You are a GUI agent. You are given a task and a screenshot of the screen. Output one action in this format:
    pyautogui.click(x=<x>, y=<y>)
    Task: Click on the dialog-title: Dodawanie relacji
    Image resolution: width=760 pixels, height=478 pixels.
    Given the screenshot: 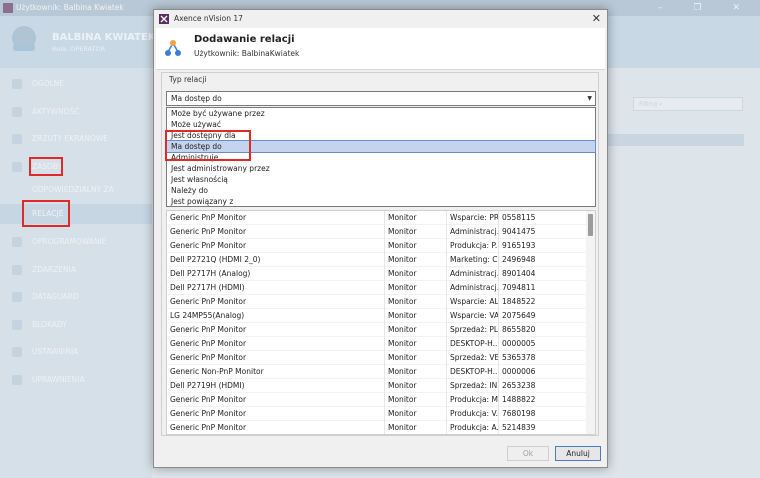 What is the action you would take?
    pyautogui.click(x=244, y=39)
    